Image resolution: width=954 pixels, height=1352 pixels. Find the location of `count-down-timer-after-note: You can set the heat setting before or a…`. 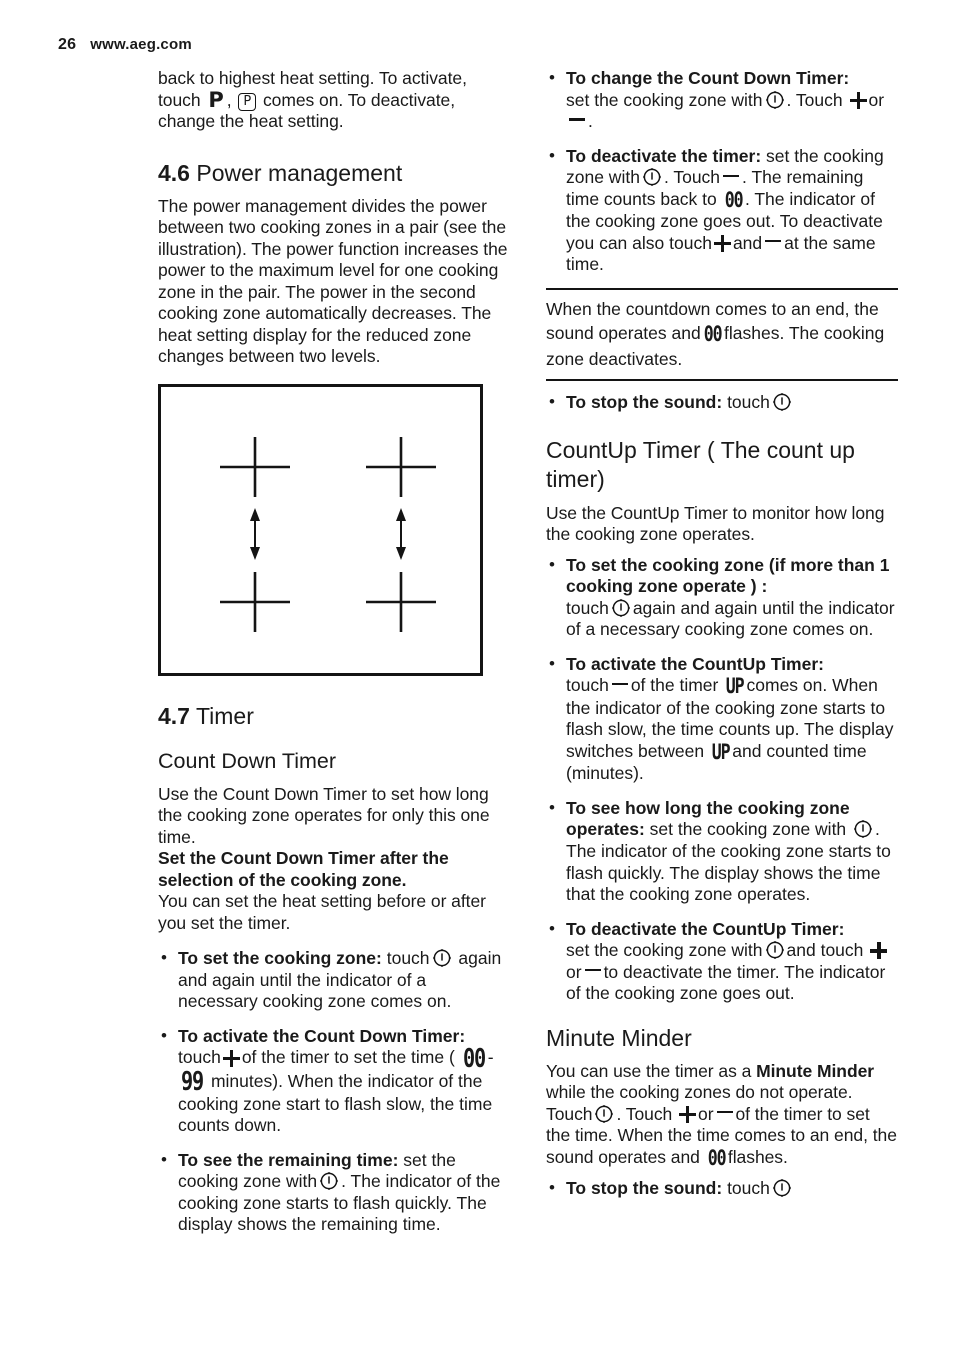

count-down-timer-after-note: You can set the heat setting before or a… is located at coordinates (322, 912).